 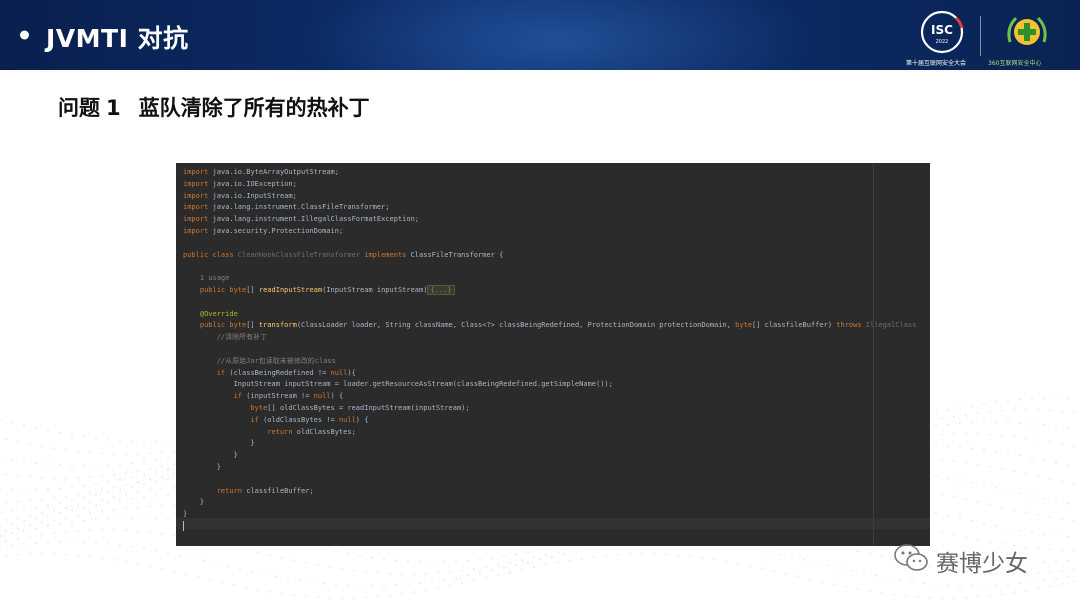 I want to click on slide-title: JVMTI 对抗, so click(x=117, y=38).